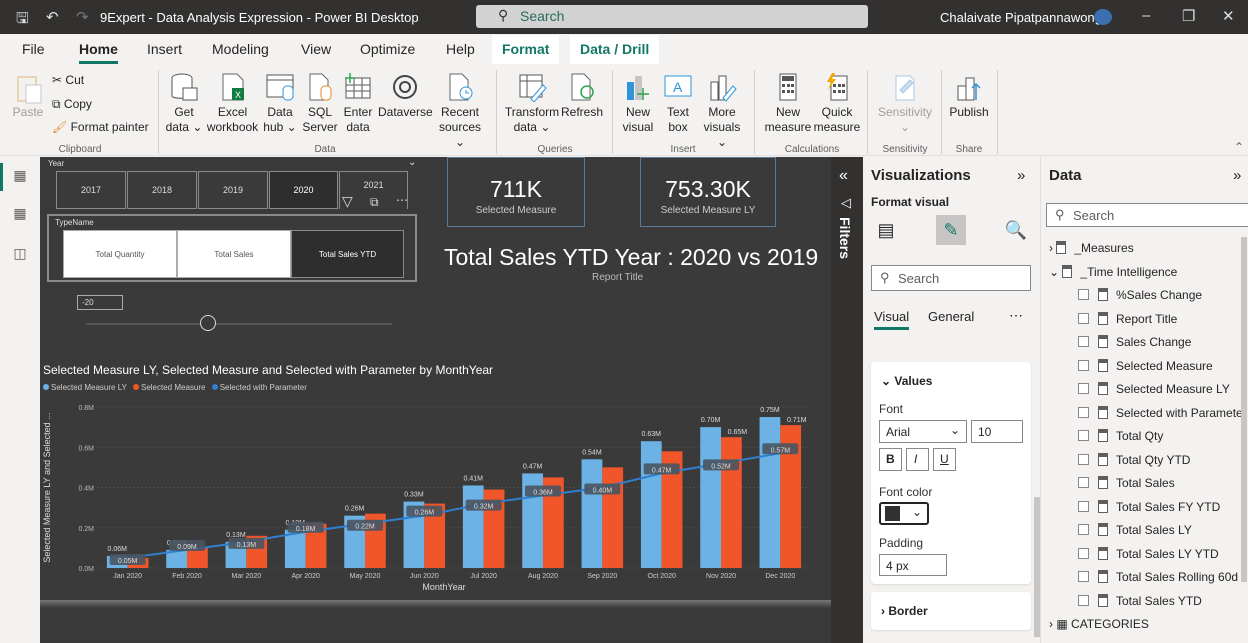 Image resolution: width=1248 pixels, height=643 pixels. What do you see at coordinates (1162, 412) in the screenshot?
I see `field-item: Selected with Parameter` at bounding box center [1162, 412].